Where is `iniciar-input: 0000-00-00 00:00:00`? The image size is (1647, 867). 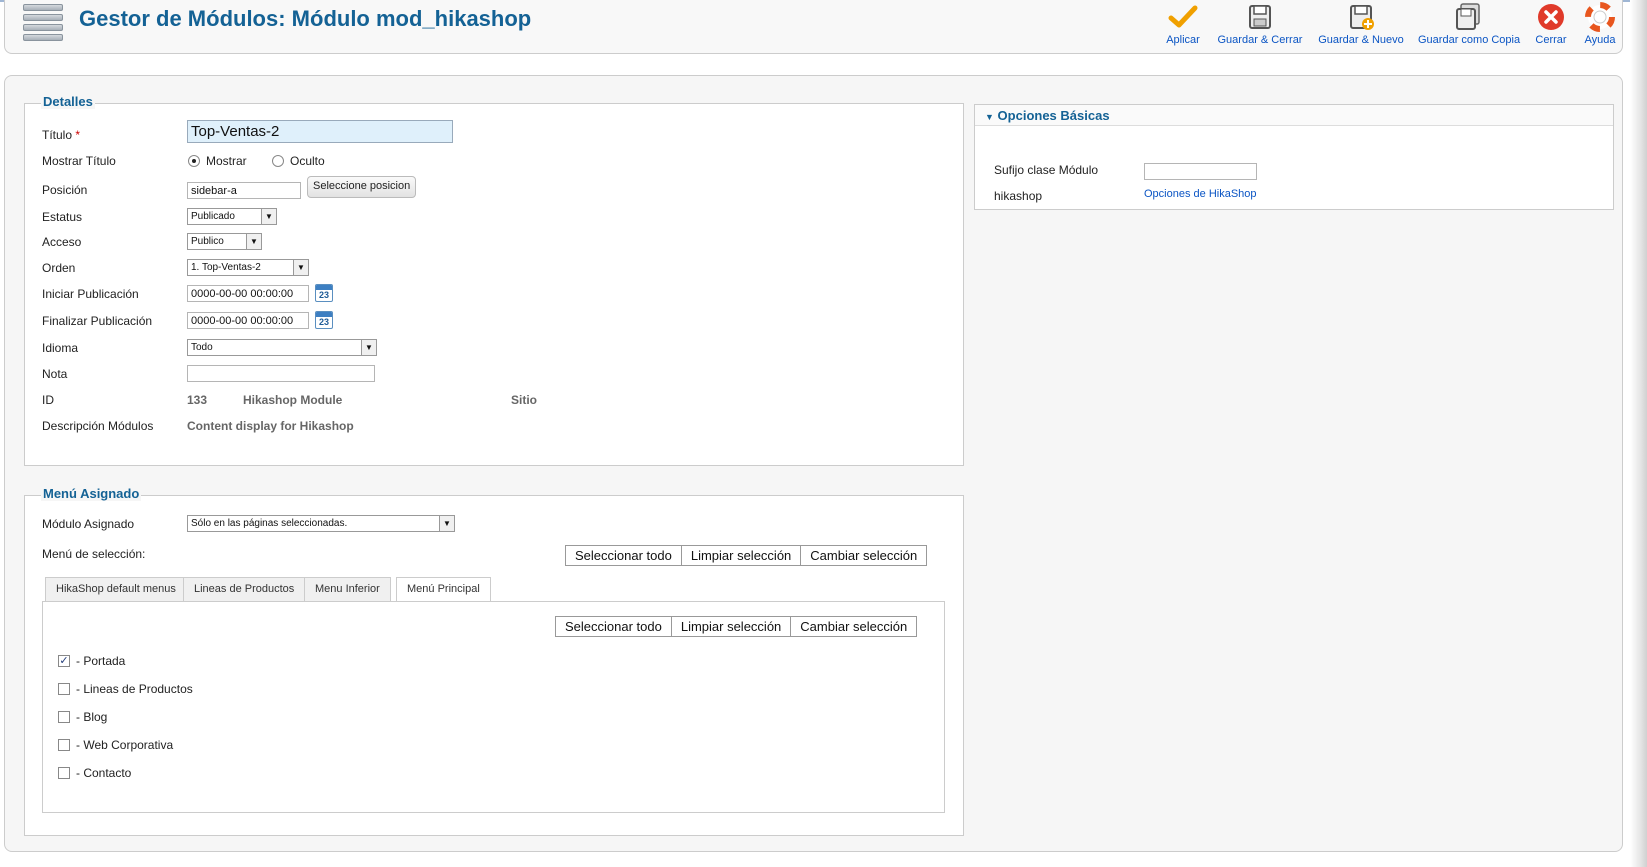
iniciar-input: 0000-00-00 00:00:00 is located at coordinates (248, 293).